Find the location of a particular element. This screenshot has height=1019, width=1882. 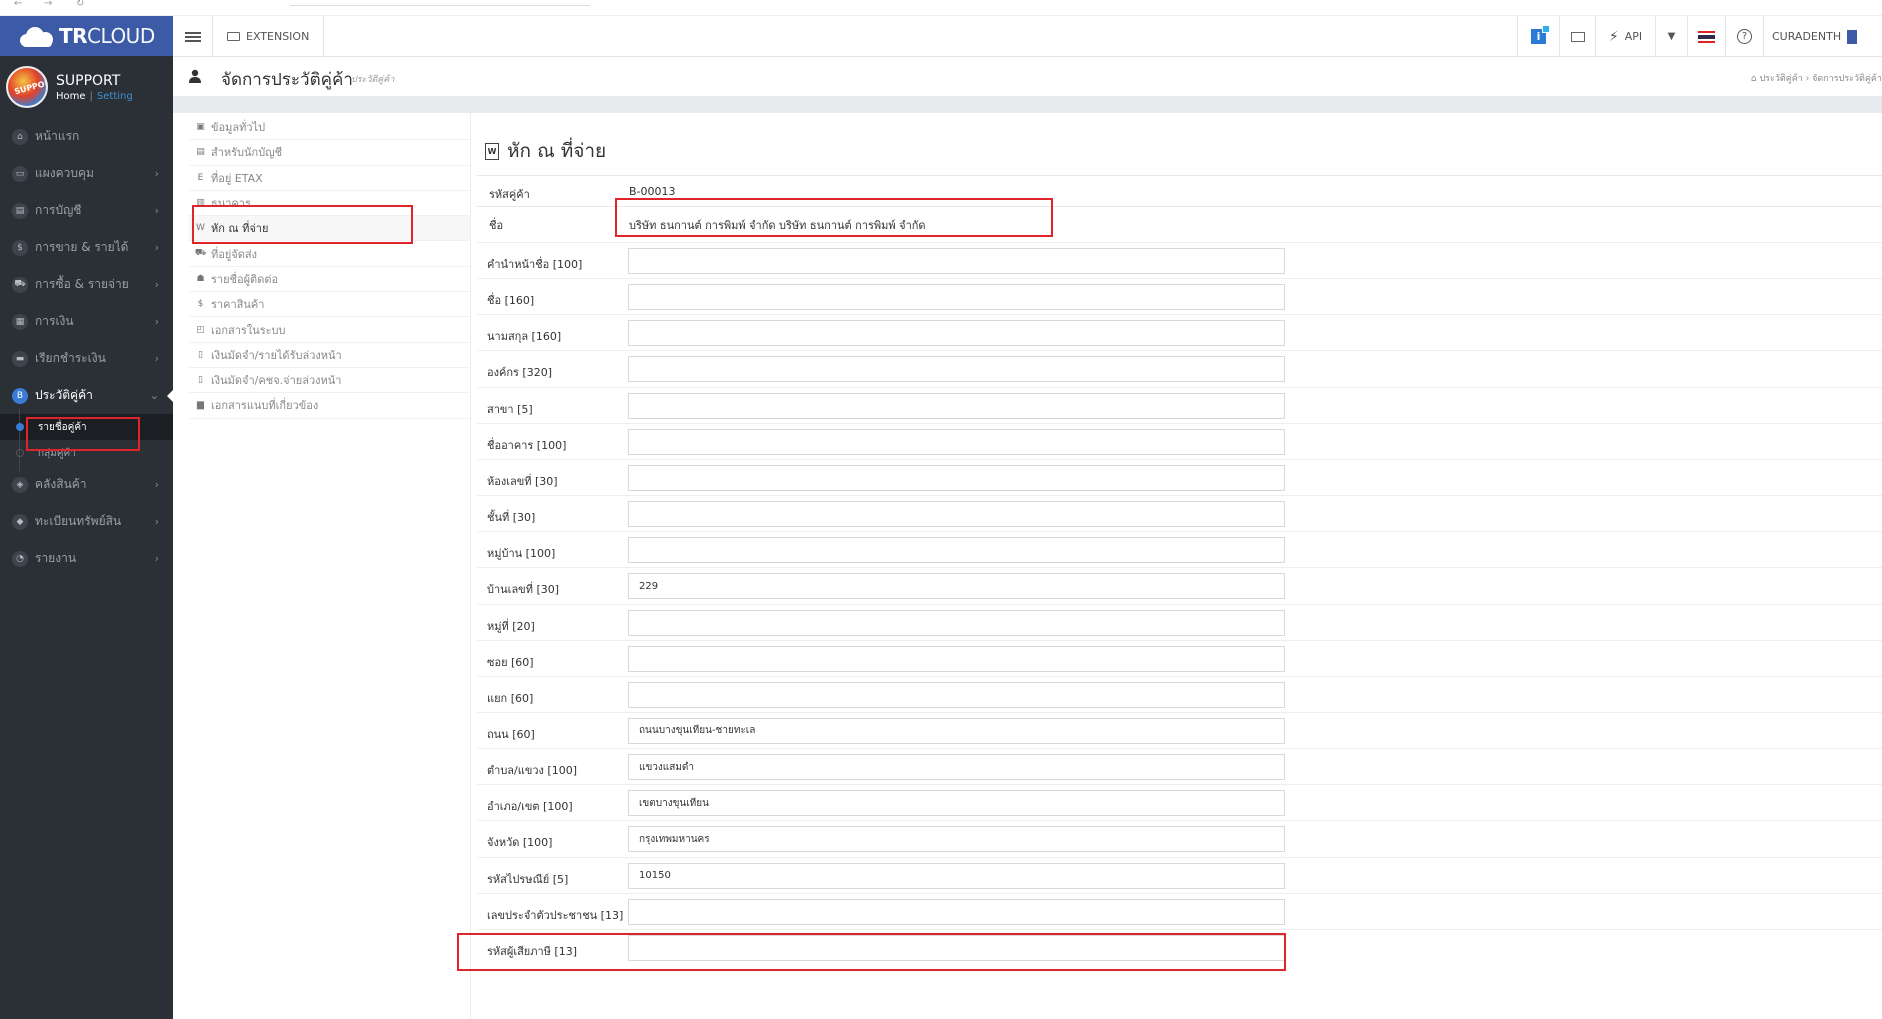

form-row: จังหวัด [100] is located at coordinates (1179, 838).